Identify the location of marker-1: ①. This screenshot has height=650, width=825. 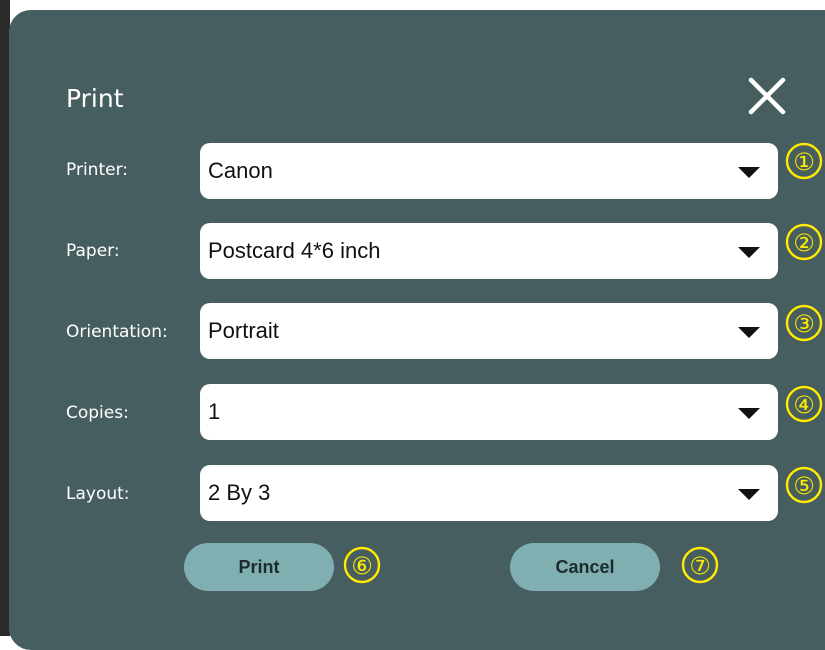
(804, 161).